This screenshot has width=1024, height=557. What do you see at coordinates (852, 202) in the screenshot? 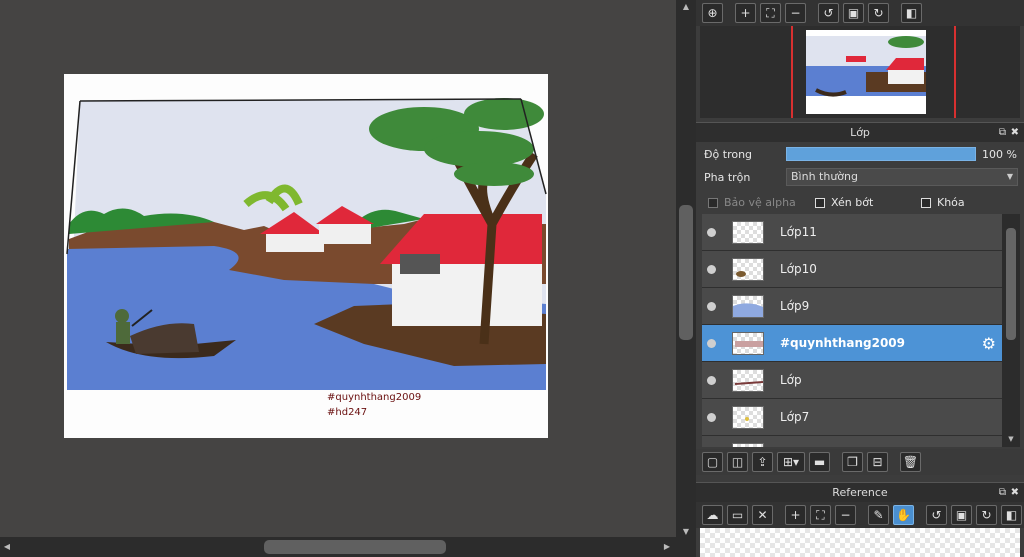
I see `clipping-label: Xén bớt` at bounding box center [852, 202].